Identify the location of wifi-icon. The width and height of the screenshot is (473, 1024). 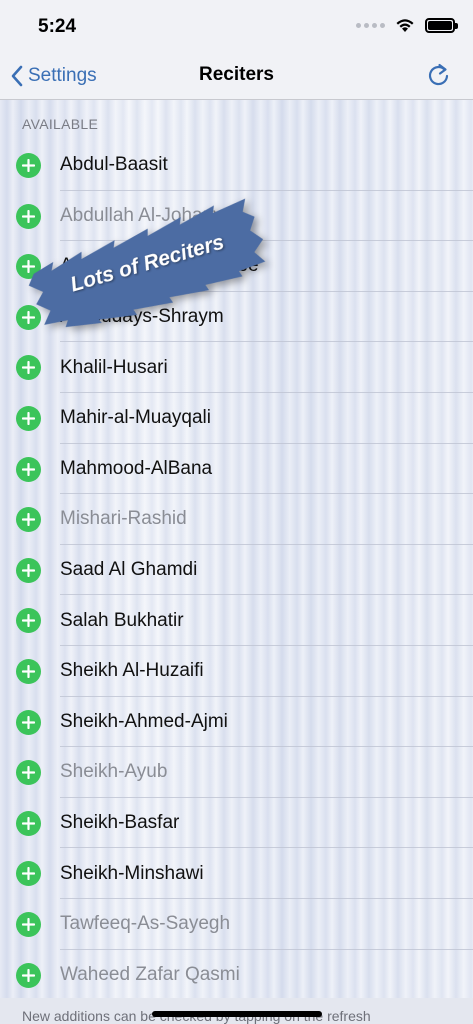
(405, 25).